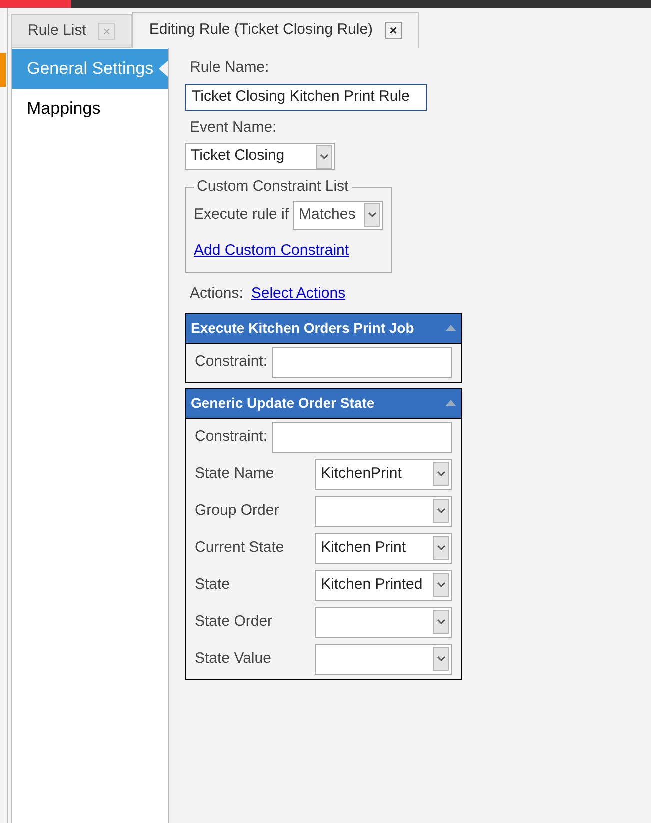 The width and height of the screenshot is (651, 823). Describe the element at coordinates (212, 584) in the screenshot. I see `field-label: State` at that location.